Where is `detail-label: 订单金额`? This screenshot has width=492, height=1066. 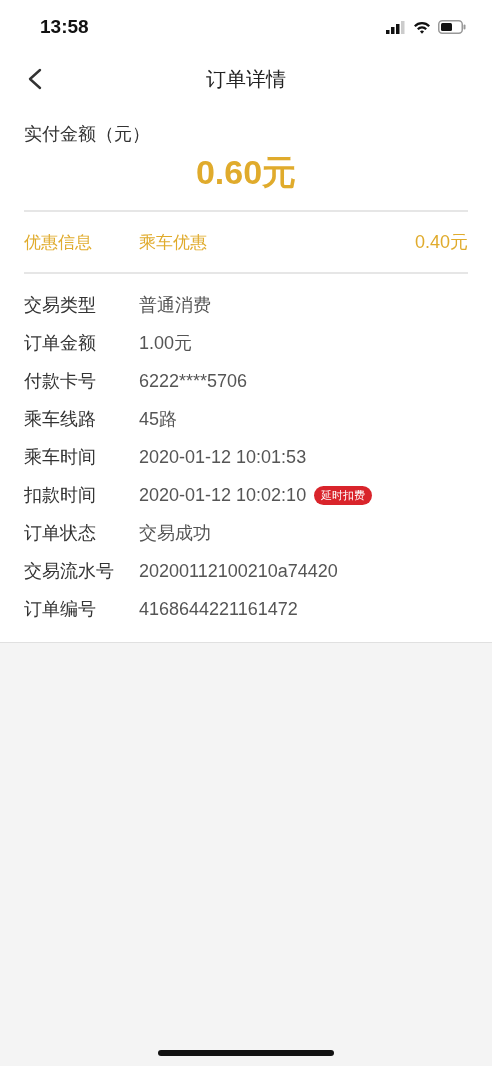
detail-label: 订单金额 is located at coordinates (60, 343).